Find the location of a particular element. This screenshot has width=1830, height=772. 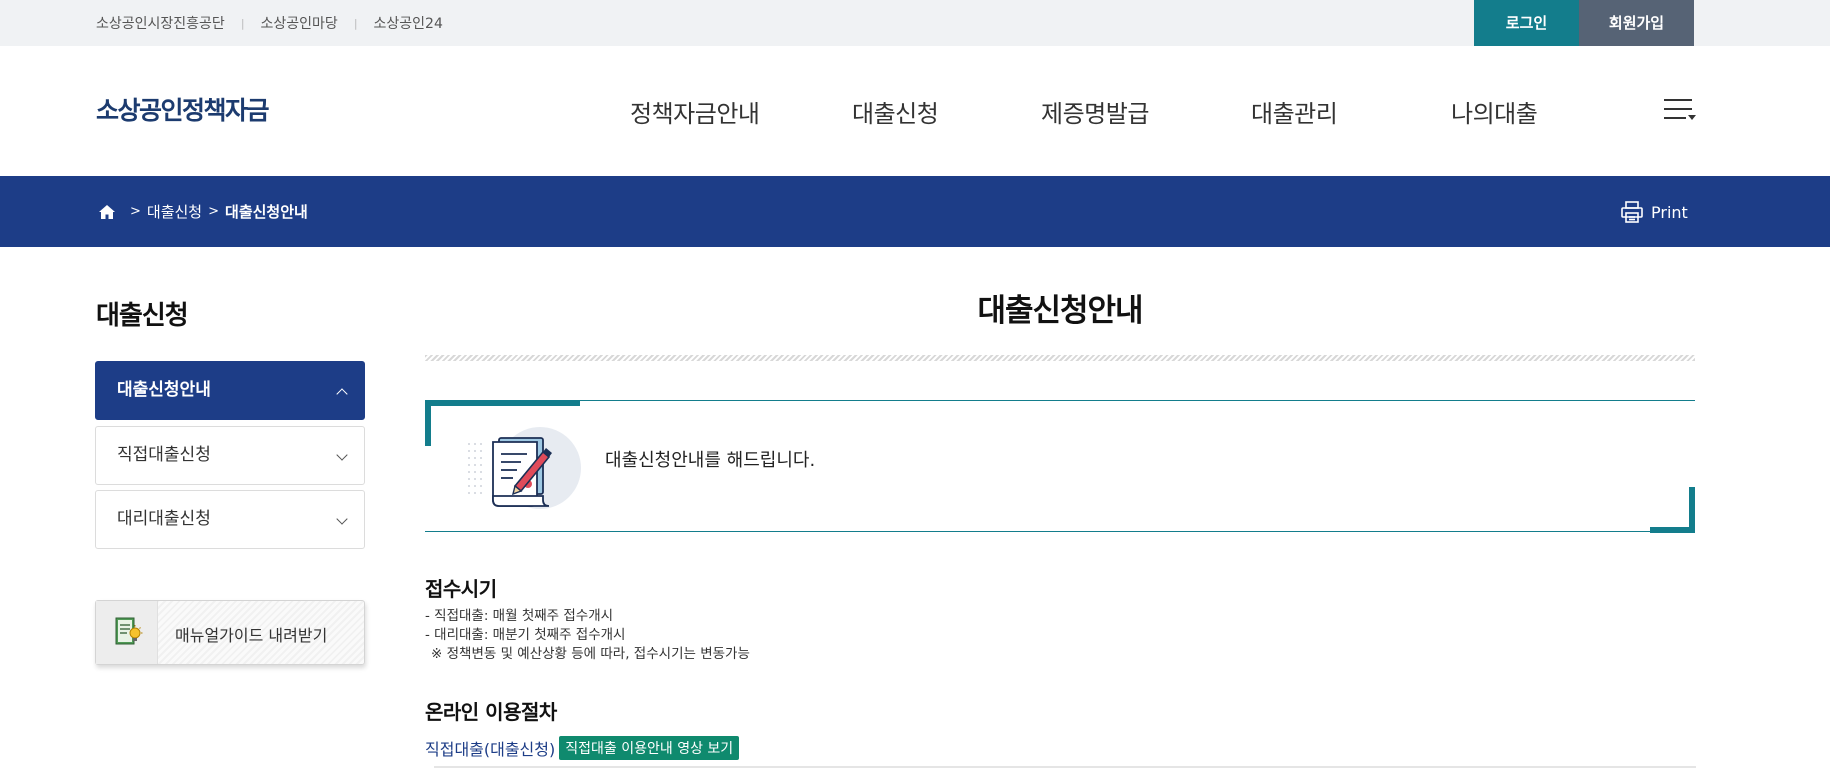

print-button: Print is located at coordinates (1654, 212).